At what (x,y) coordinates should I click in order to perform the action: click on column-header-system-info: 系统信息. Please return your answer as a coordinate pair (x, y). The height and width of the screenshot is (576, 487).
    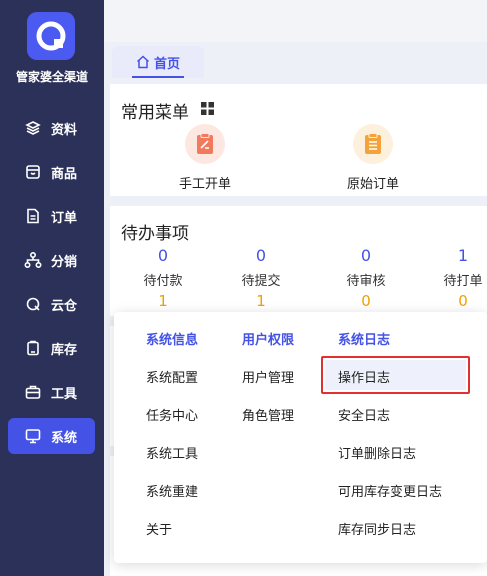
    Looking at the image, I should click on (172, 340).